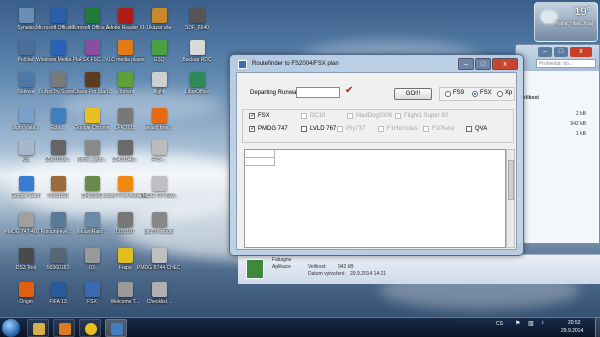  Describe the element at coordinates (375, 198) in the screenshot. I see `route-grid` at that location.